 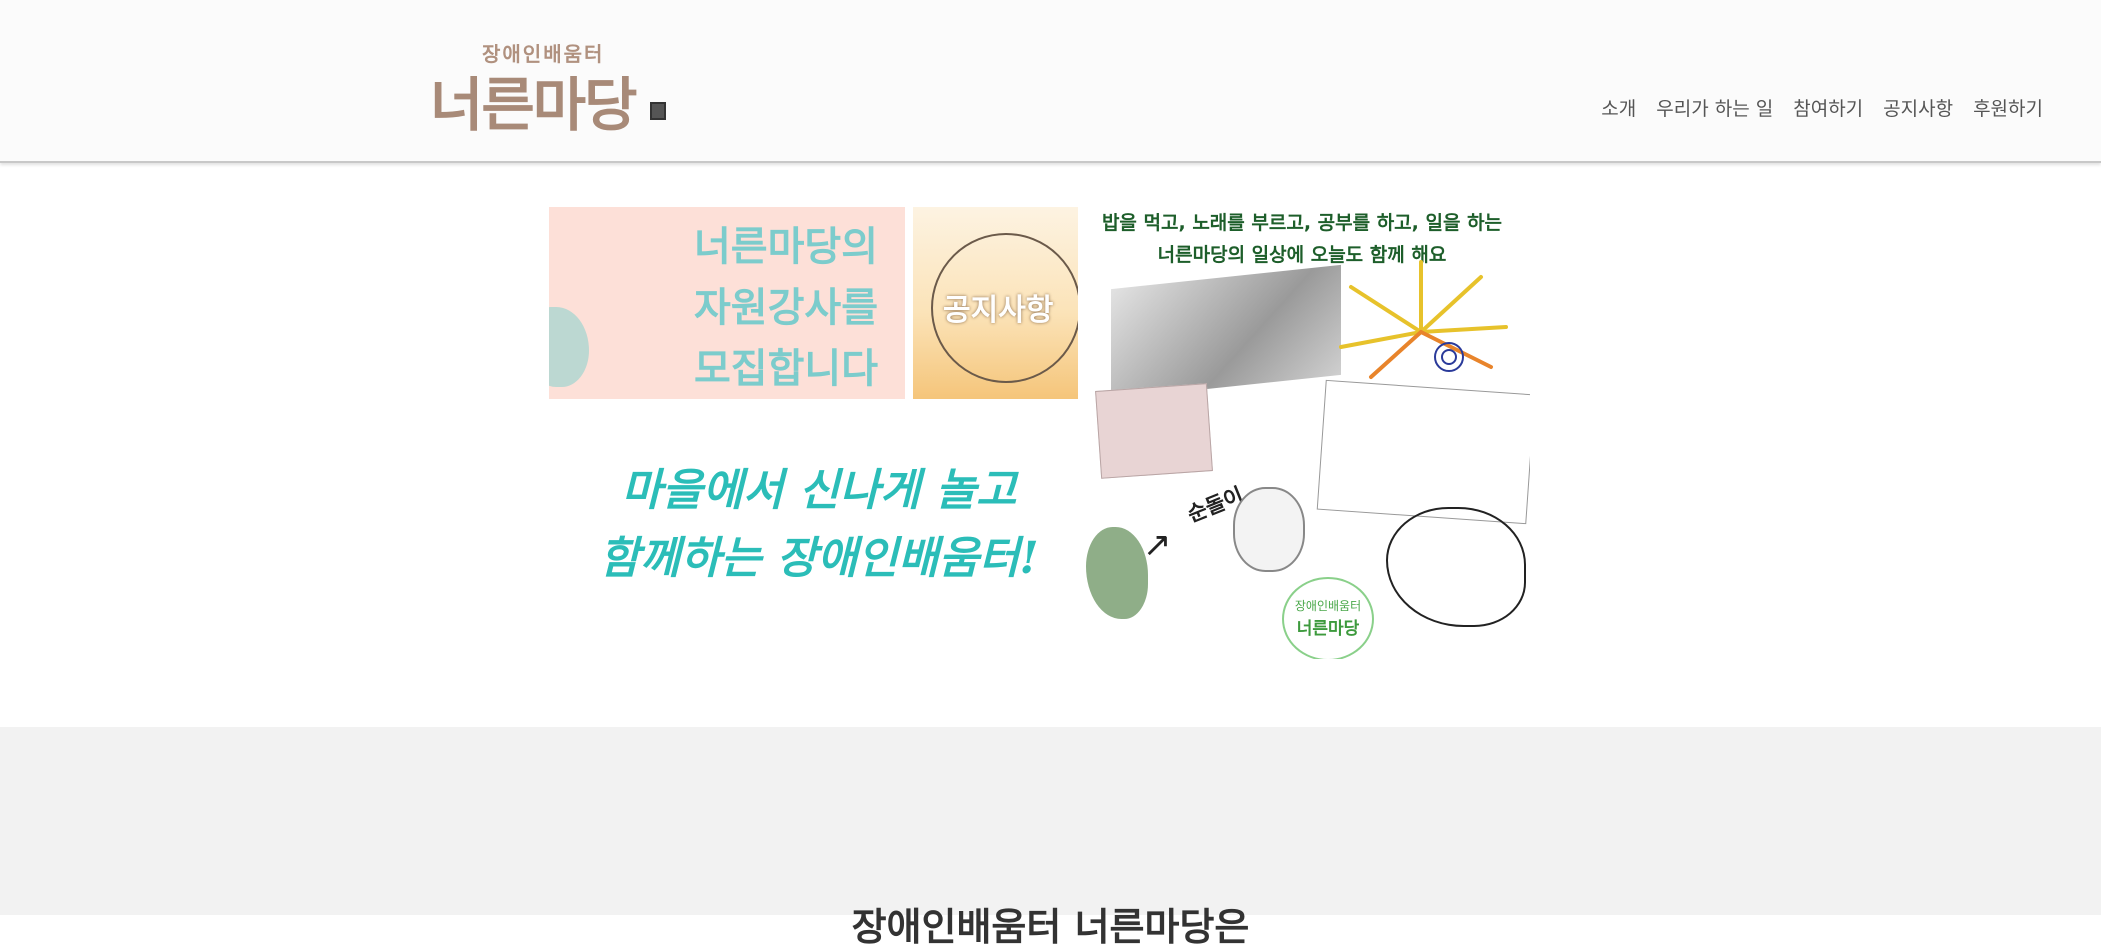 What do you see at coordinates (1154, 431) in the screenshot?
I see `pink-note-drawing` at bounding box center [1154, 431].